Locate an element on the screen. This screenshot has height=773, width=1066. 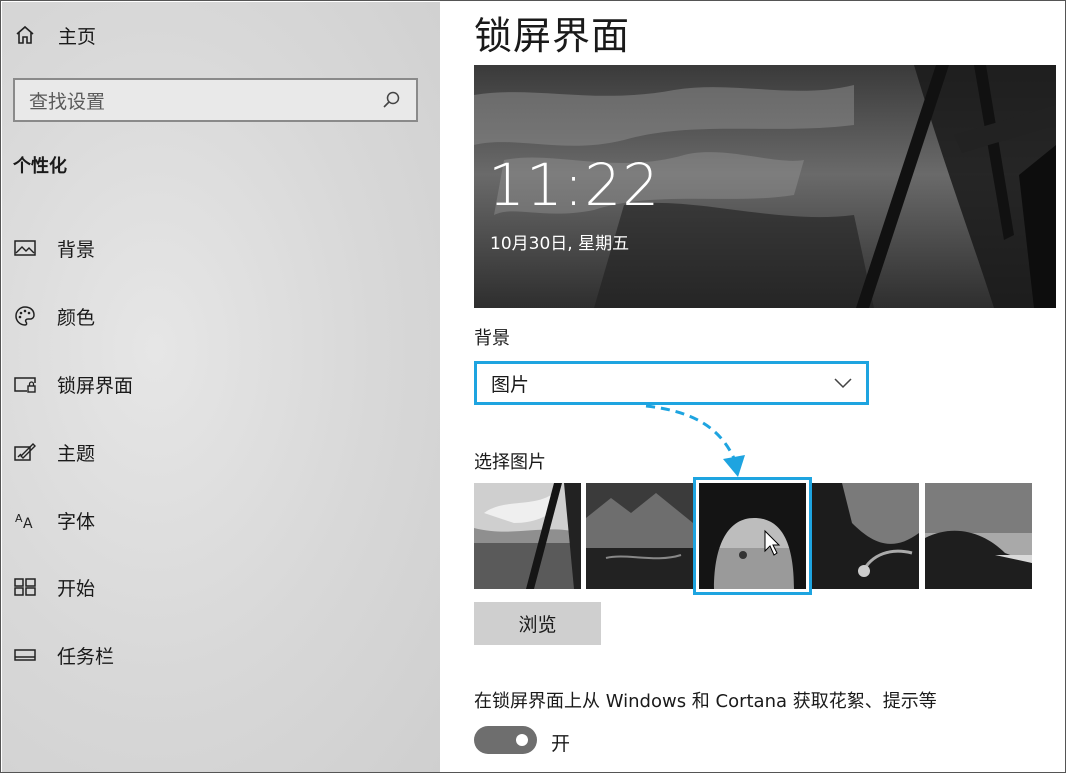
search-placeholder: 查找设置 is located at coordinates (67, 101).